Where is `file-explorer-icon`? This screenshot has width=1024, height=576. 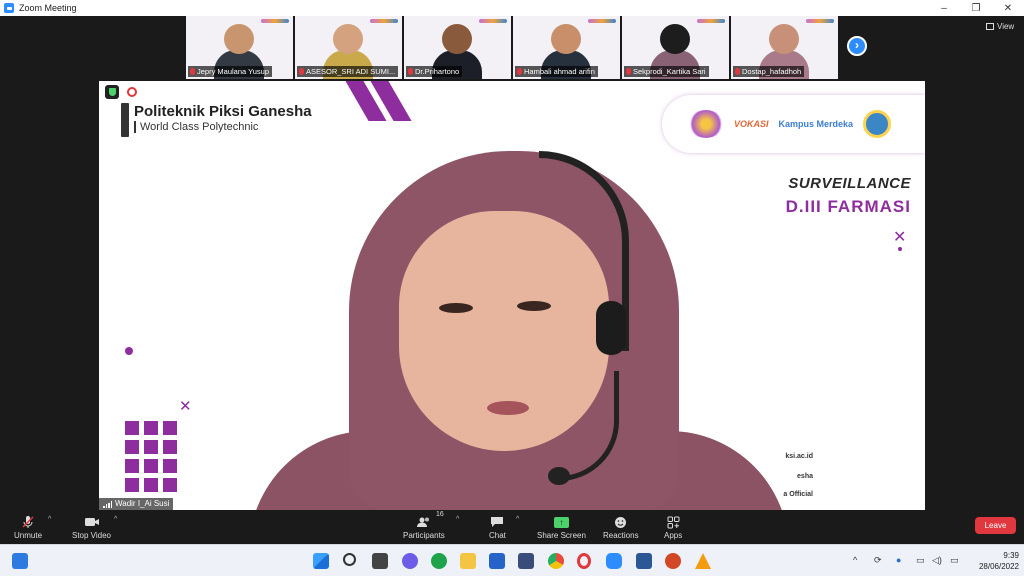
file-explorer-icon is located at coordinates (468, 561).